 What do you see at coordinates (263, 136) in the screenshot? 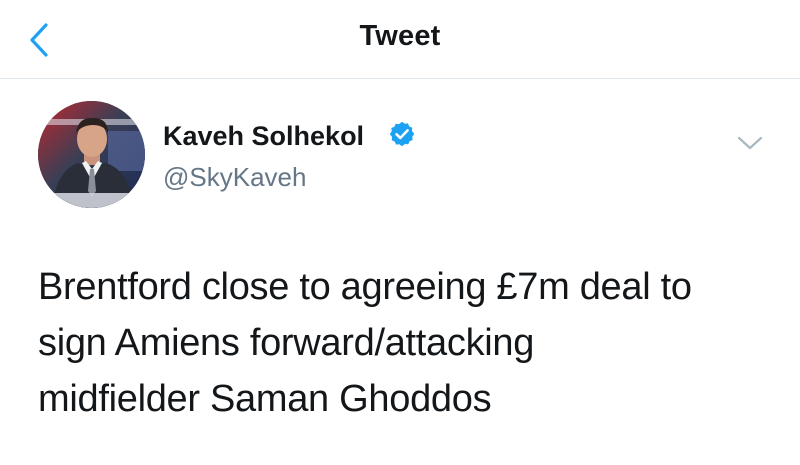
I see `author-name: Kaveh Solhekol` at bounding box center [263, 136].